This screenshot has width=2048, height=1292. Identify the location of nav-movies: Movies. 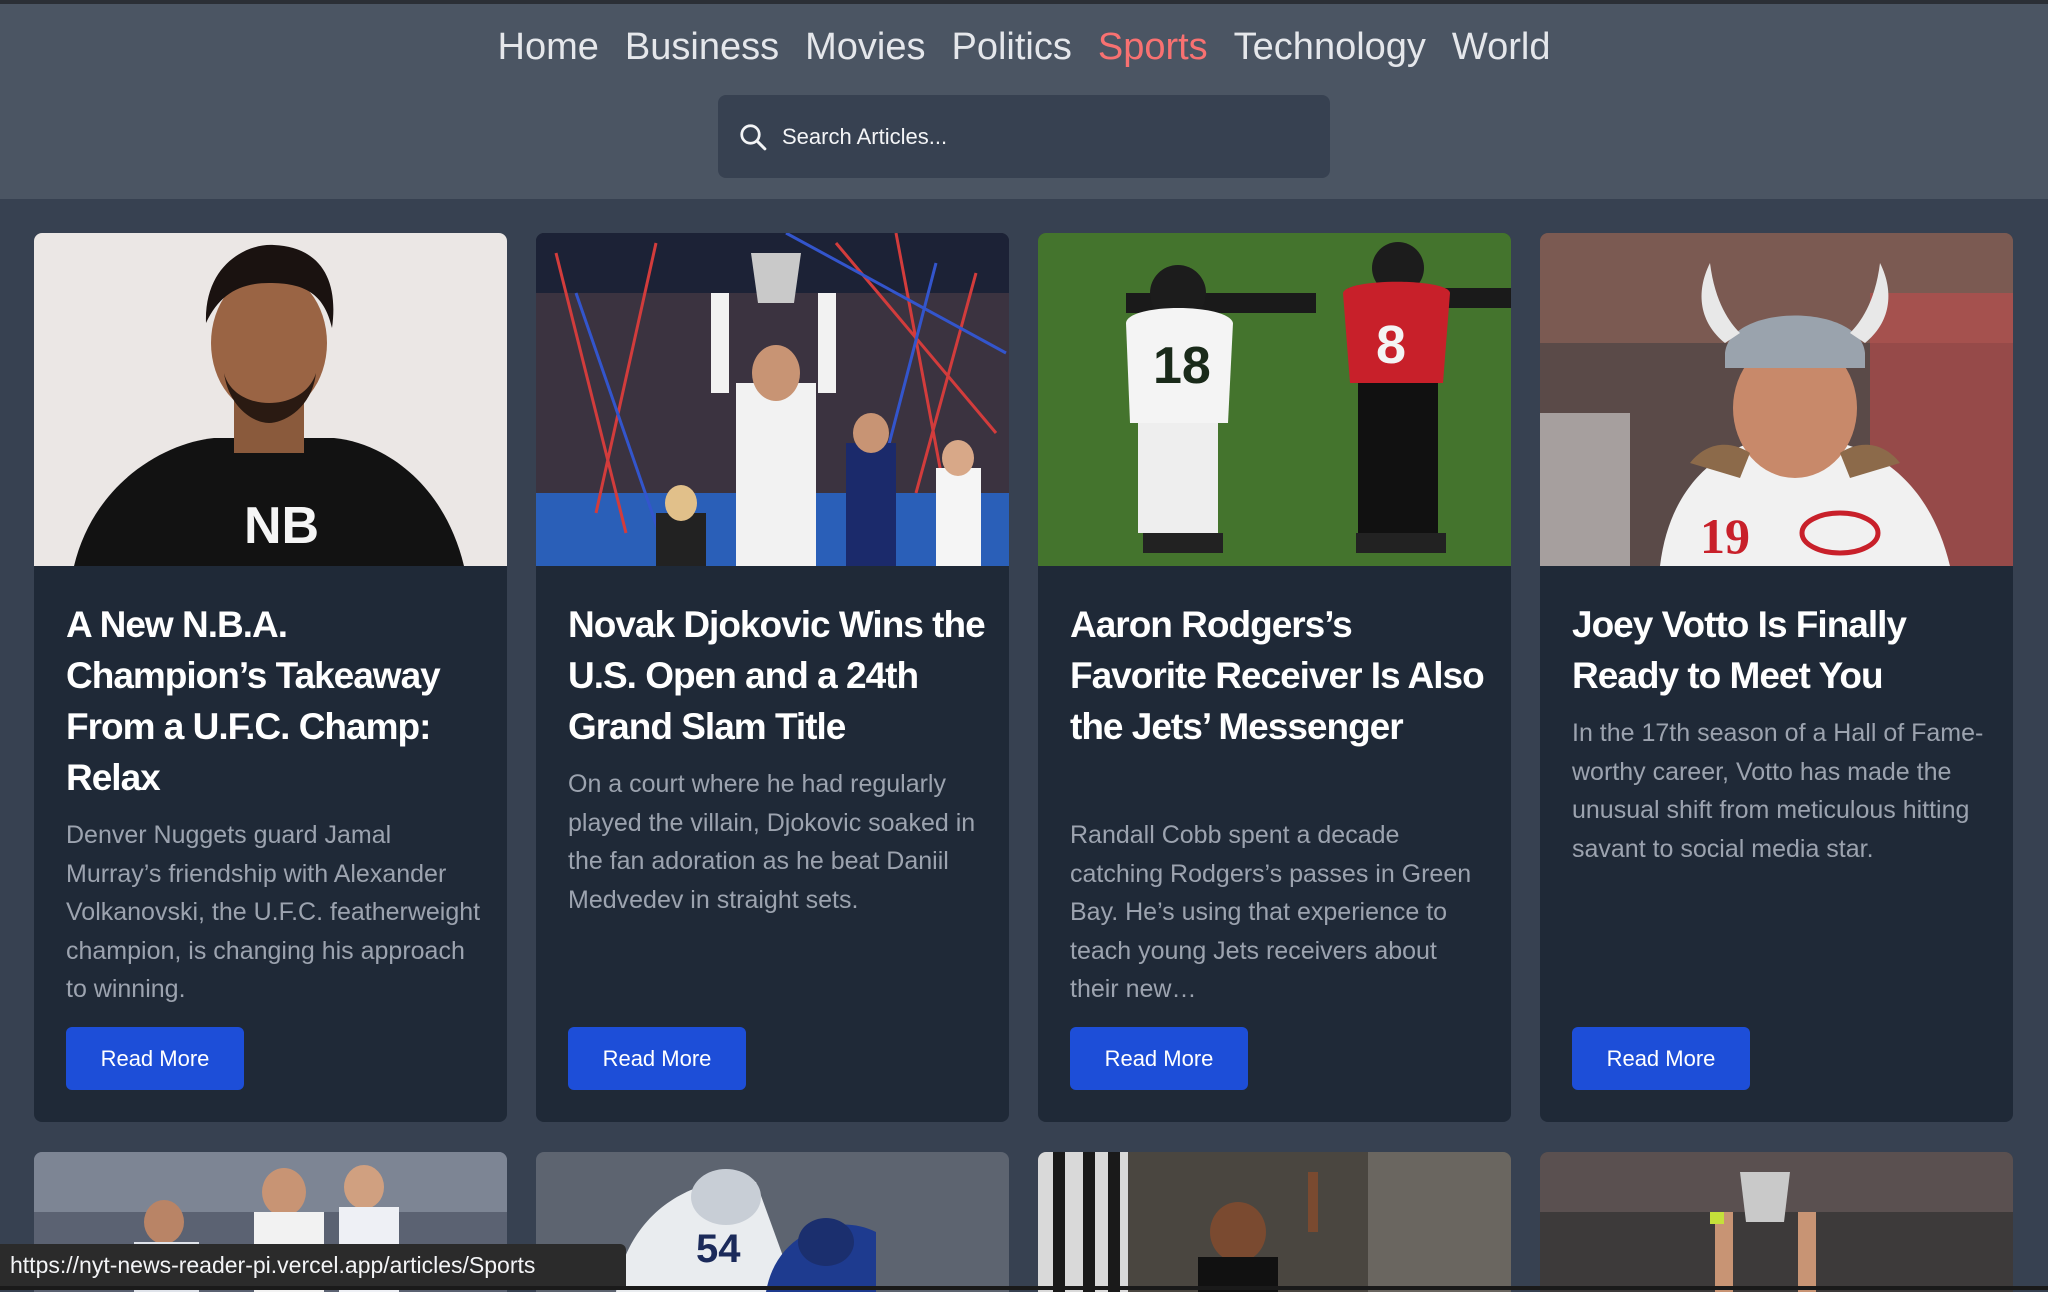
(865, 47).